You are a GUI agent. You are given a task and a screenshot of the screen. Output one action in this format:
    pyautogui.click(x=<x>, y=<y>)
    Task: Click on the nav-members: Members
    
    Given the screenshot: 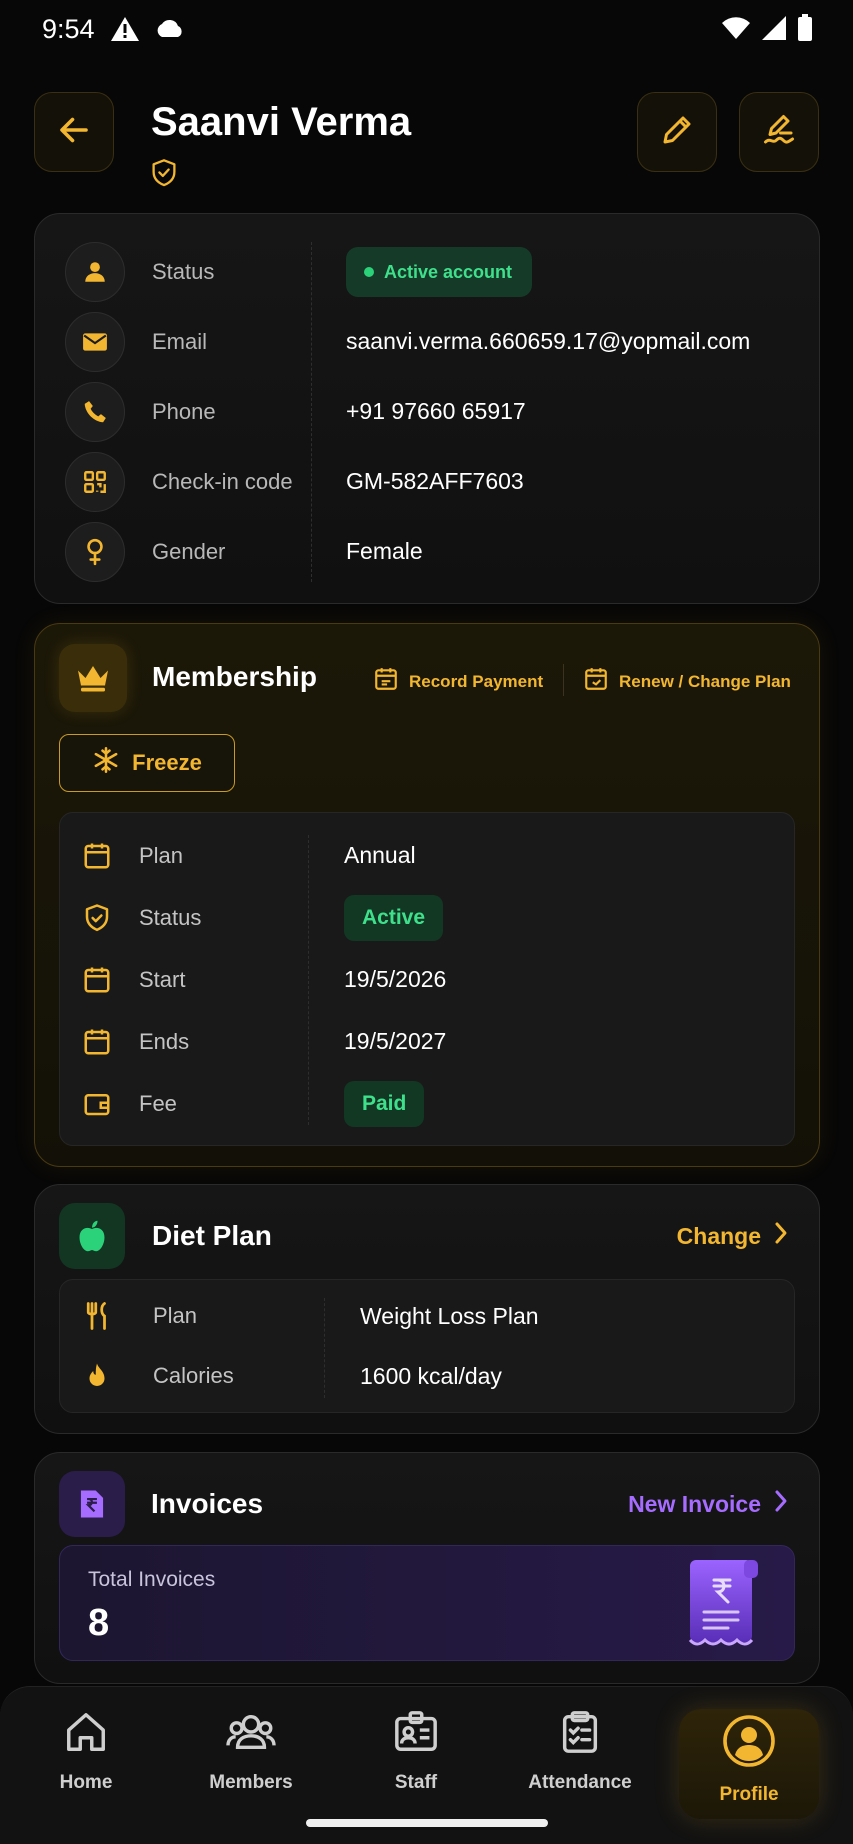 What is the action you would take?
    pyautogui.click(x=251, y=1764)
    